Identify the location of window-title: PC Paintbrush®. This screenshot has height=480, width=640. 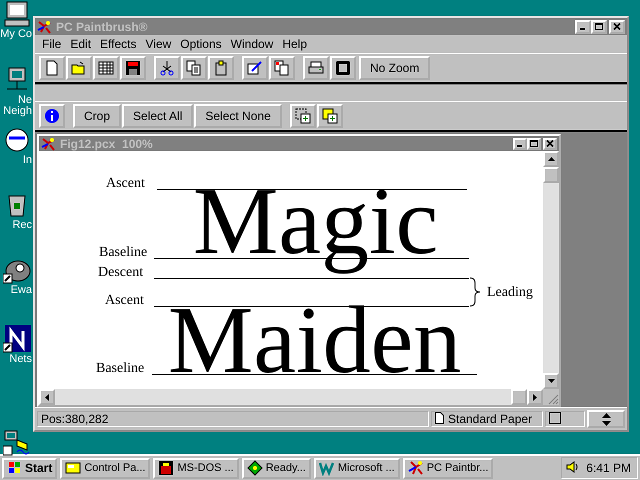
(102, 27).